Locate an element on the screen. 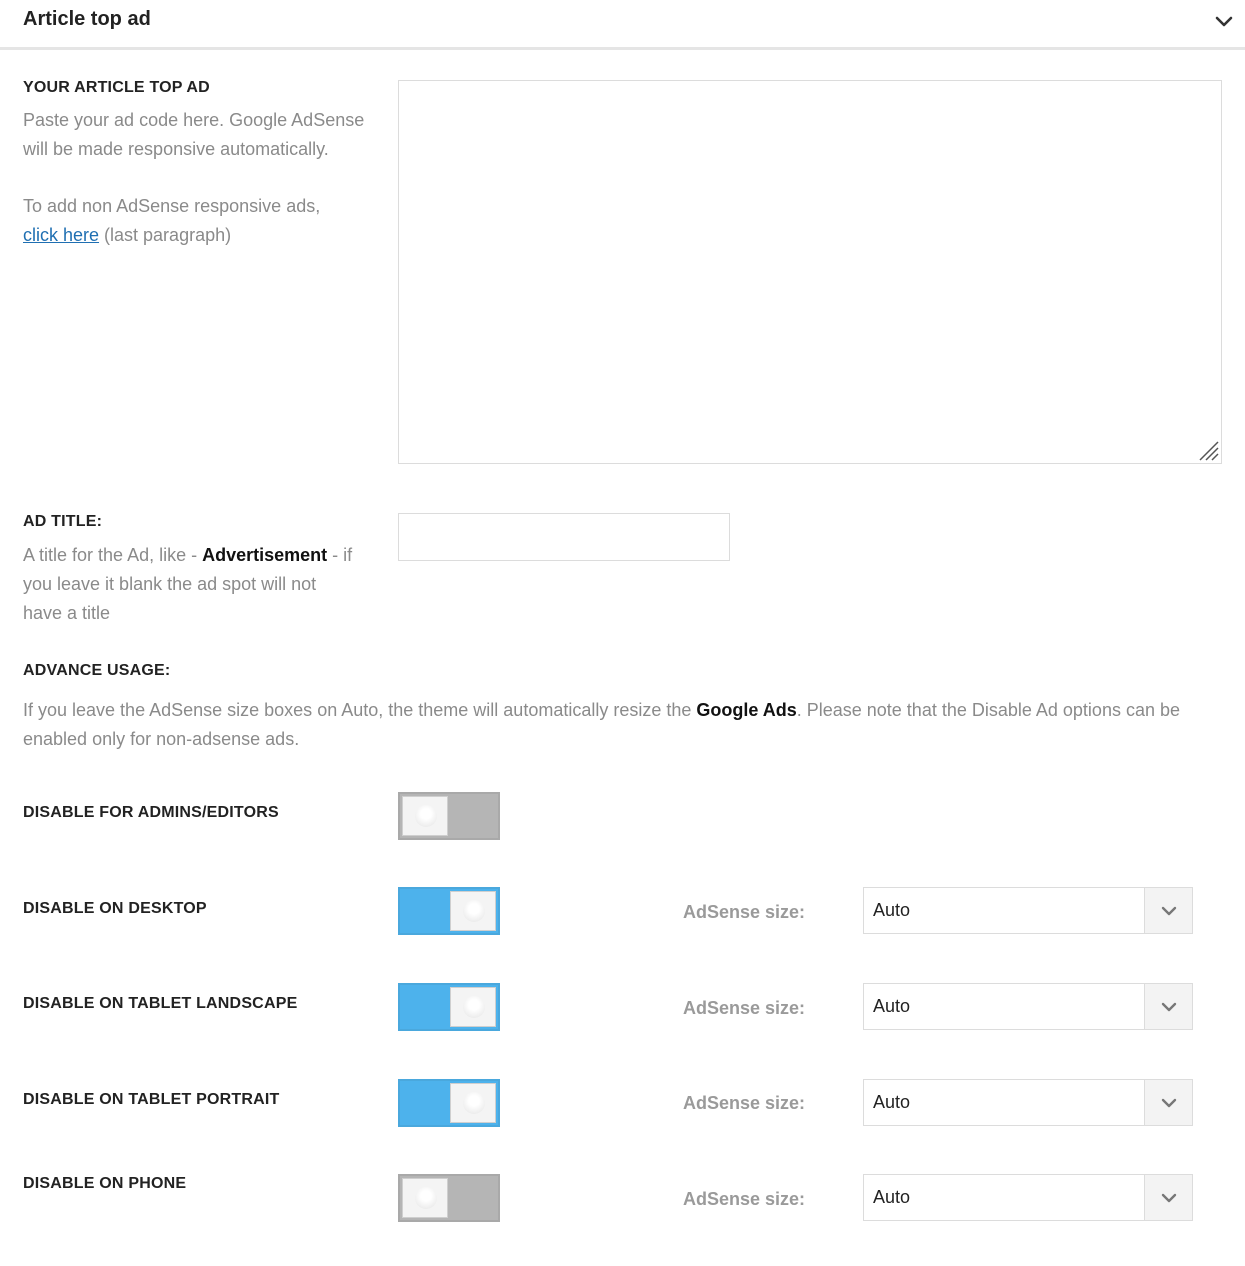 This screenshot has height=1266, width=1245. tablet-portrait-adsense-size-label: AdSense size: is located at coordinates (744, 1103).